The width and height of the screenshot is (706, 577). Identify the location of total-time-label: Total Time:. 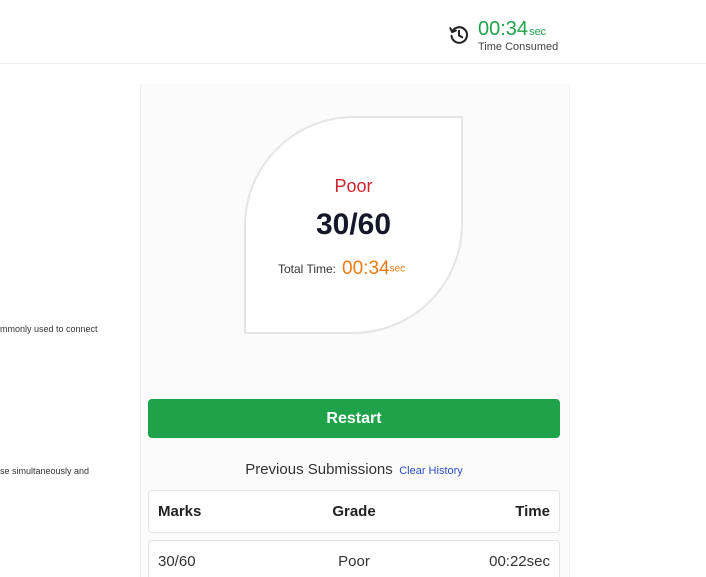
(307, 269).